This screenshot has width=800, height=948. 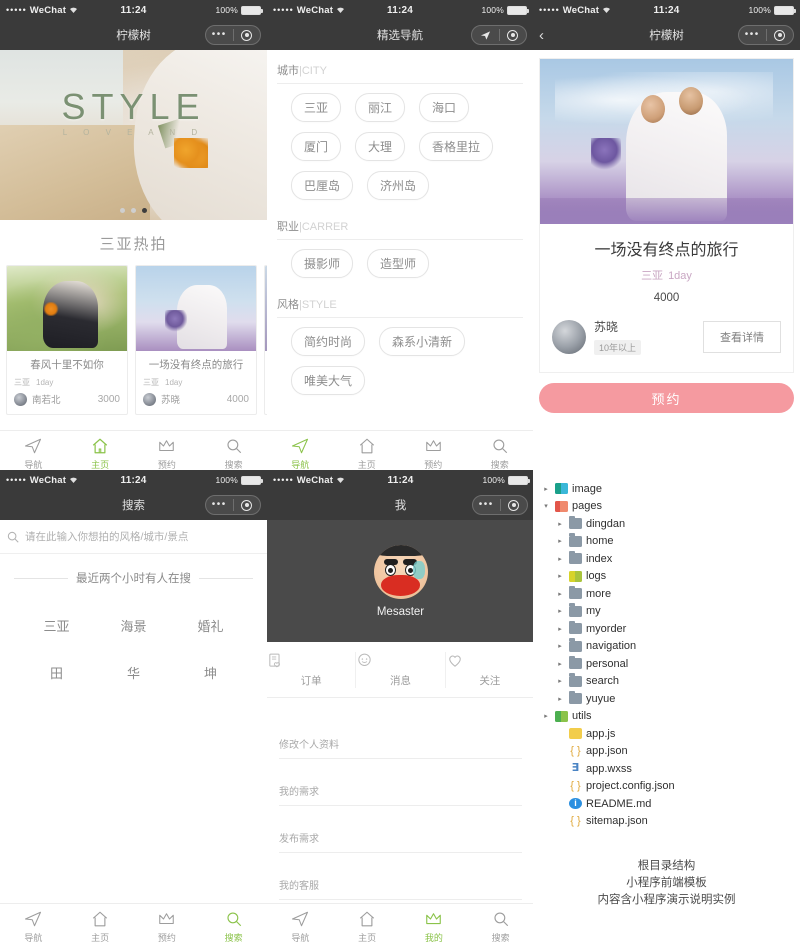 What do you see at coordinates (322, 263) in the screenshot?
I see `filter-chip: 摄影师` at bounding box center [322, 263].